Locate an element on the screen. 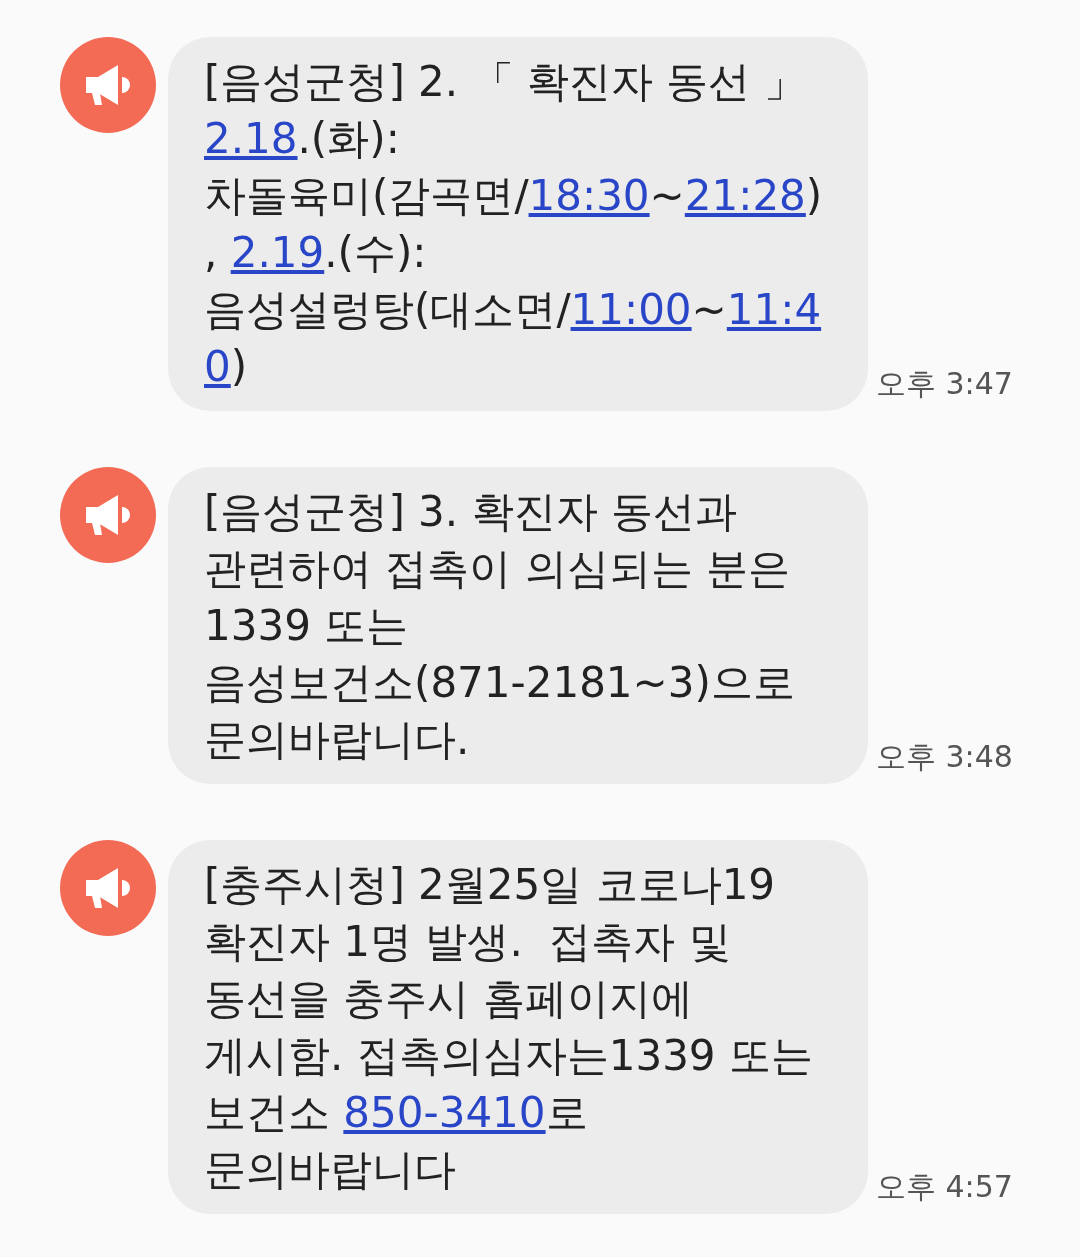 The height and width of the screenshot is (1257, 1080). message-text: [음성군청] 3. 확진자 동선과 관련하여 접촉이 의심되는 분은 1339 또는 음성보건소(871-2181~3)으로 문의바랍니다. is located at coordinates (500, 626).